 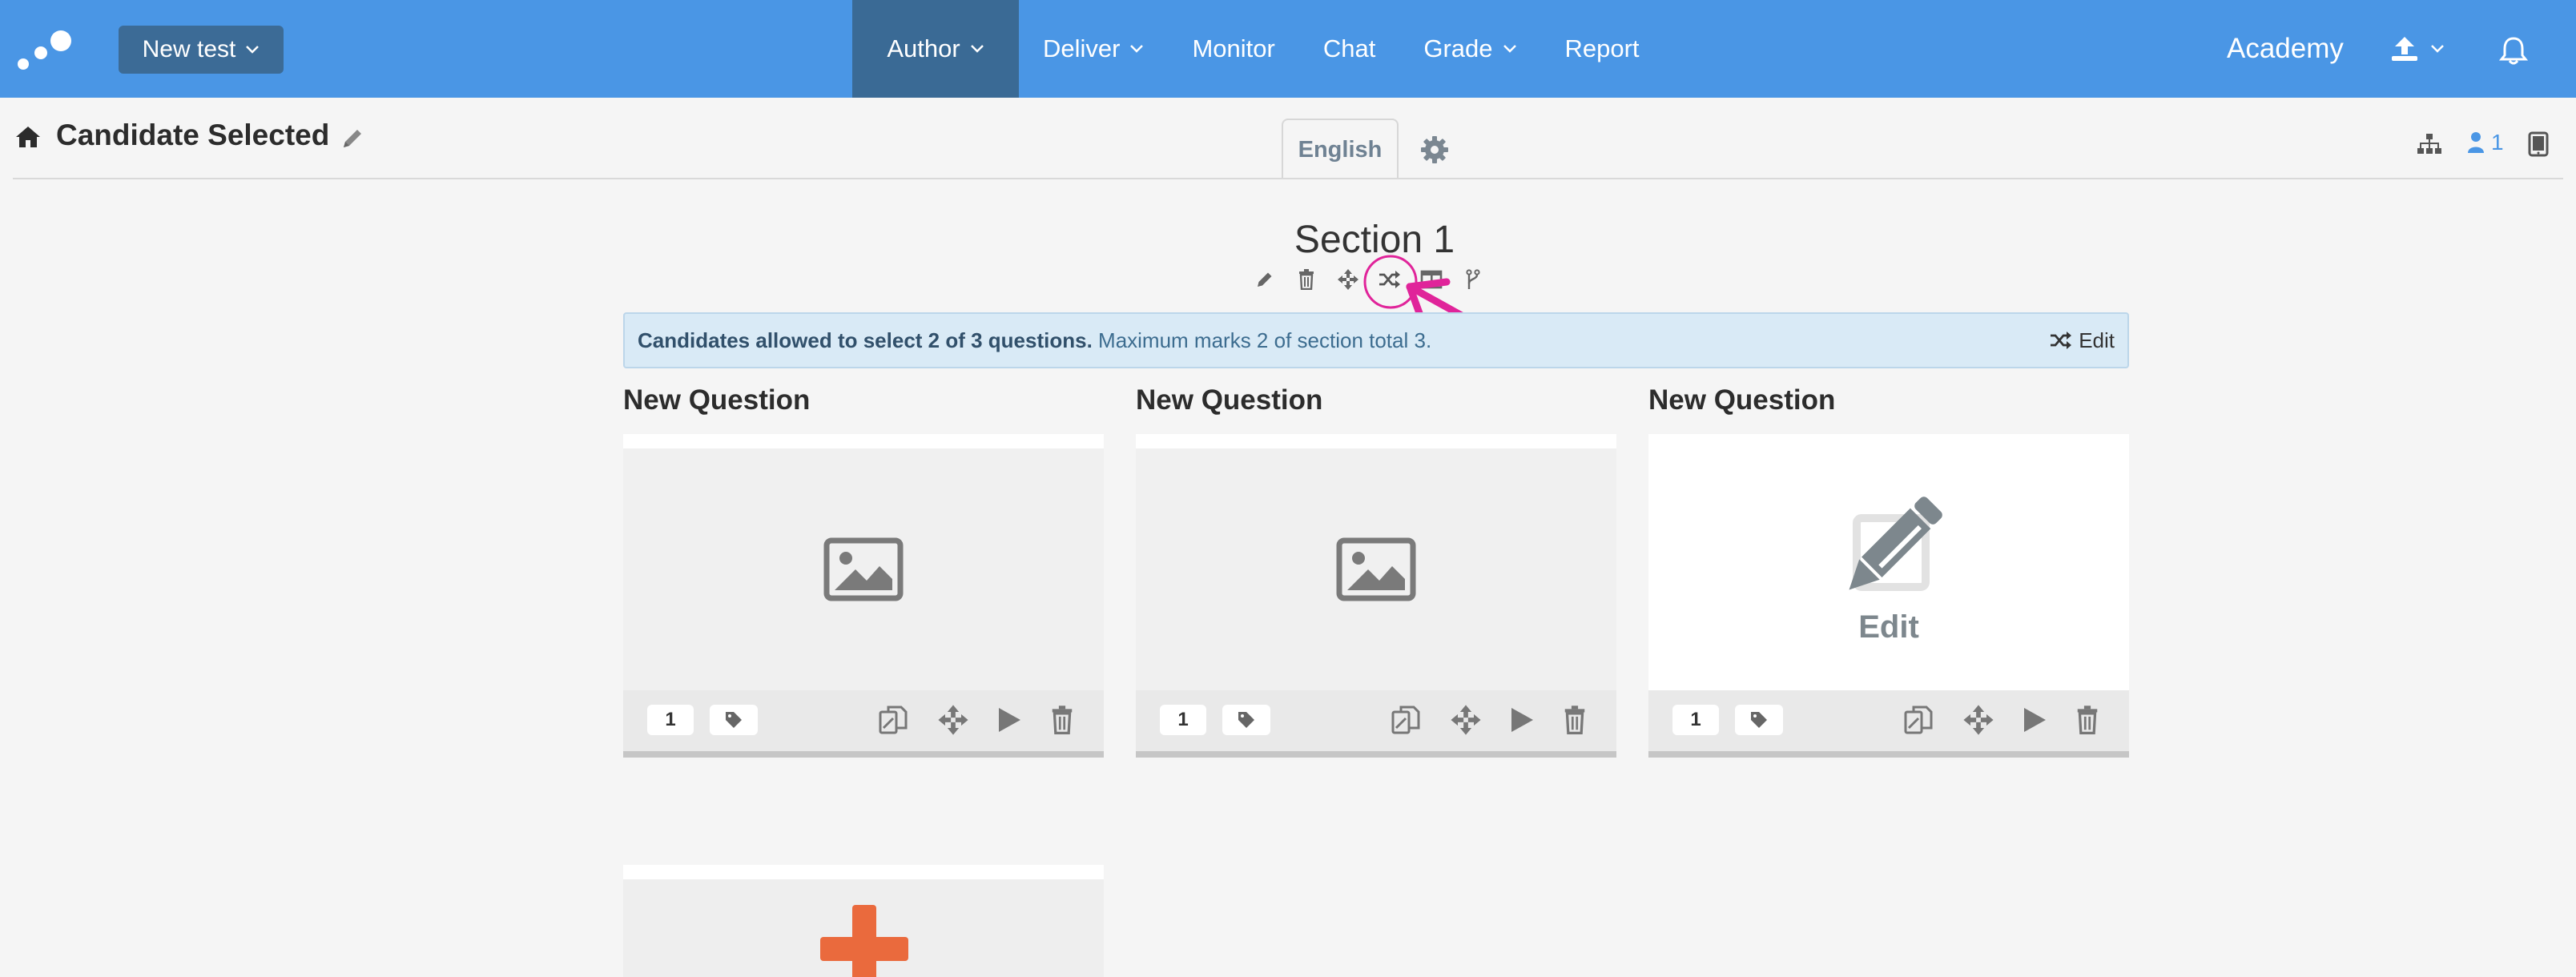 I want to click on upload-menu-button, so click(x=2417, y=48).